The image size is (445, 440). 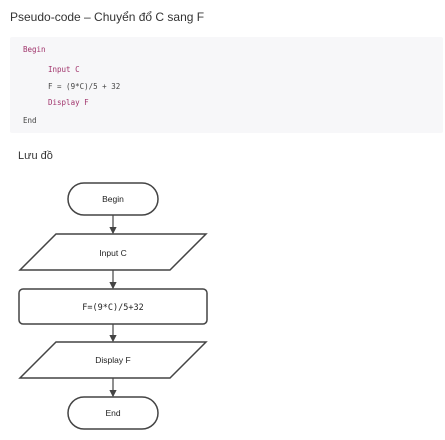 I want to click on end-label: End, so click(x=112, y=413).